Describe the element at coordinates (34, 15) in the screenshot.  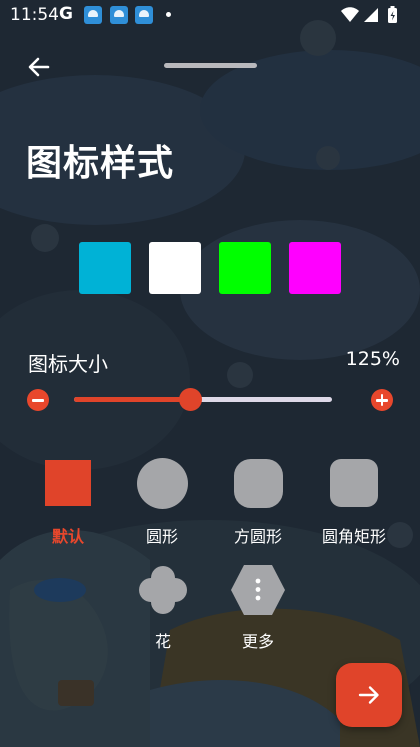
I see `status-time: 11:54` at that location.